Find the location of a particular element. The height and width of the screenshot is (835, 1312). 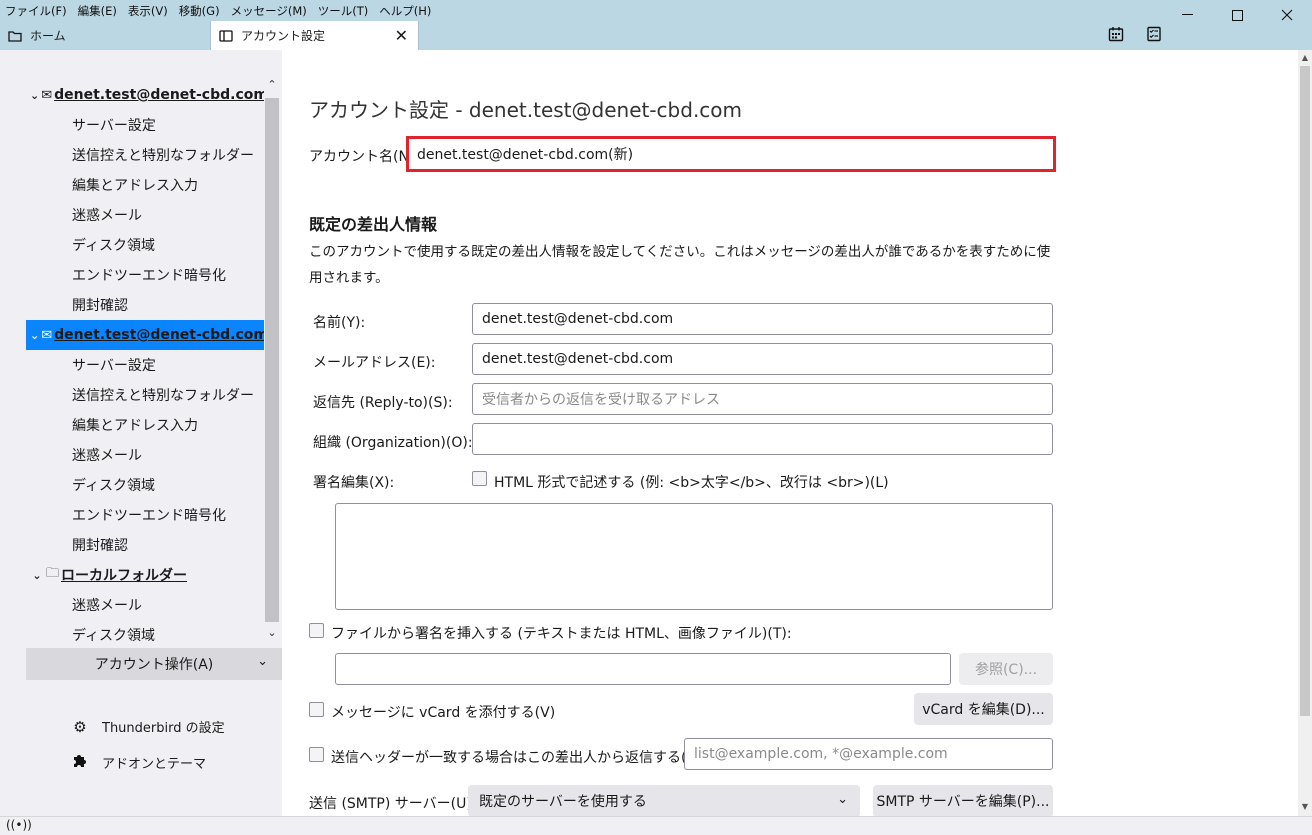

tab-home-label: ホーム is located at coordinates (48, 36).